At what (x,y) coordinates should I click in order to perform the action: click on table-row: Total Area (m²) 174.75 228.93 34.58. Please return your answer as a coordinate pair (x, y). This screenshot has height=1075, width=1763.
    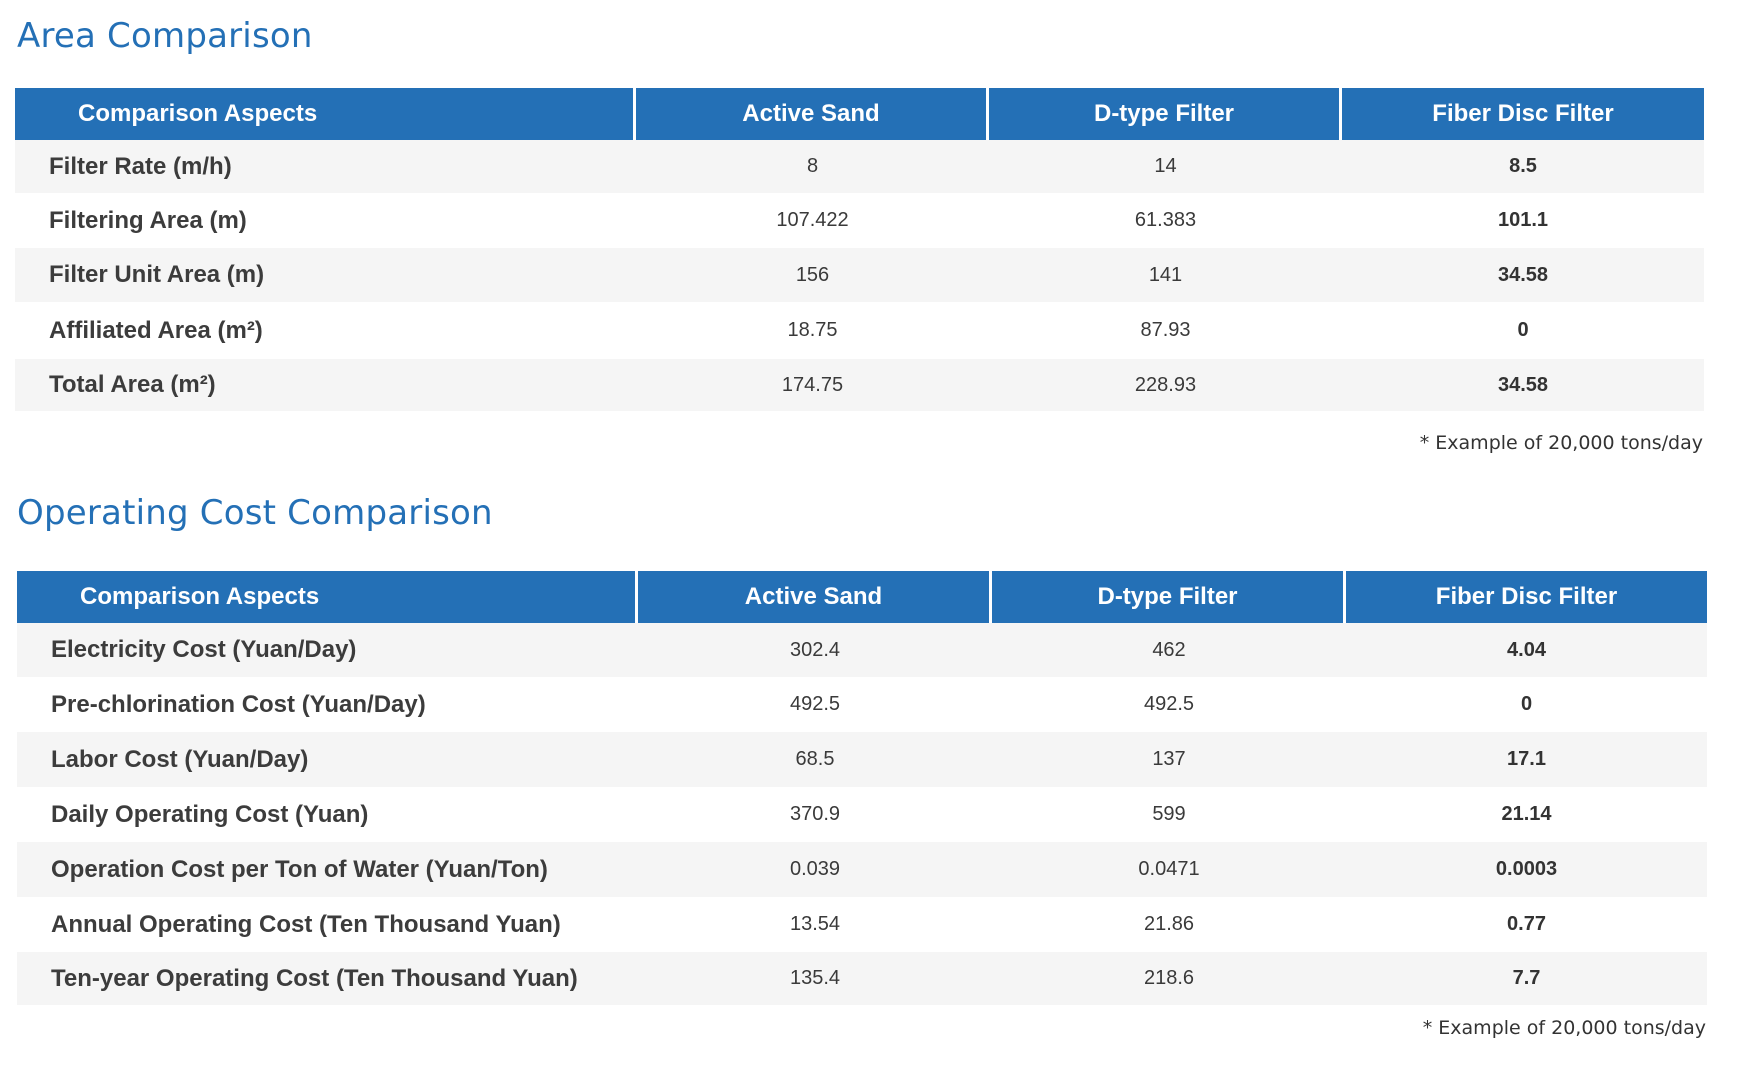
    Looking at the image, I should click on (859, 385).